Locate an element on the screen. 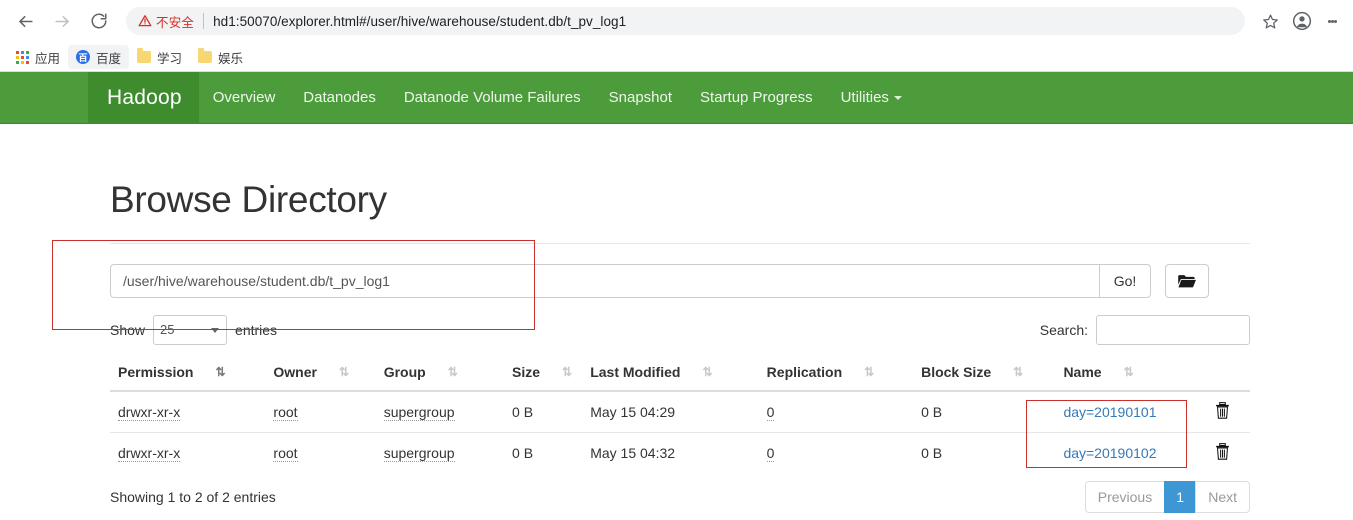 The height and width of the screenshot is (520, 1353). bookmarks-bar: 应用 百 百度 学习 娱乐 is located at coordinates (676, 57).